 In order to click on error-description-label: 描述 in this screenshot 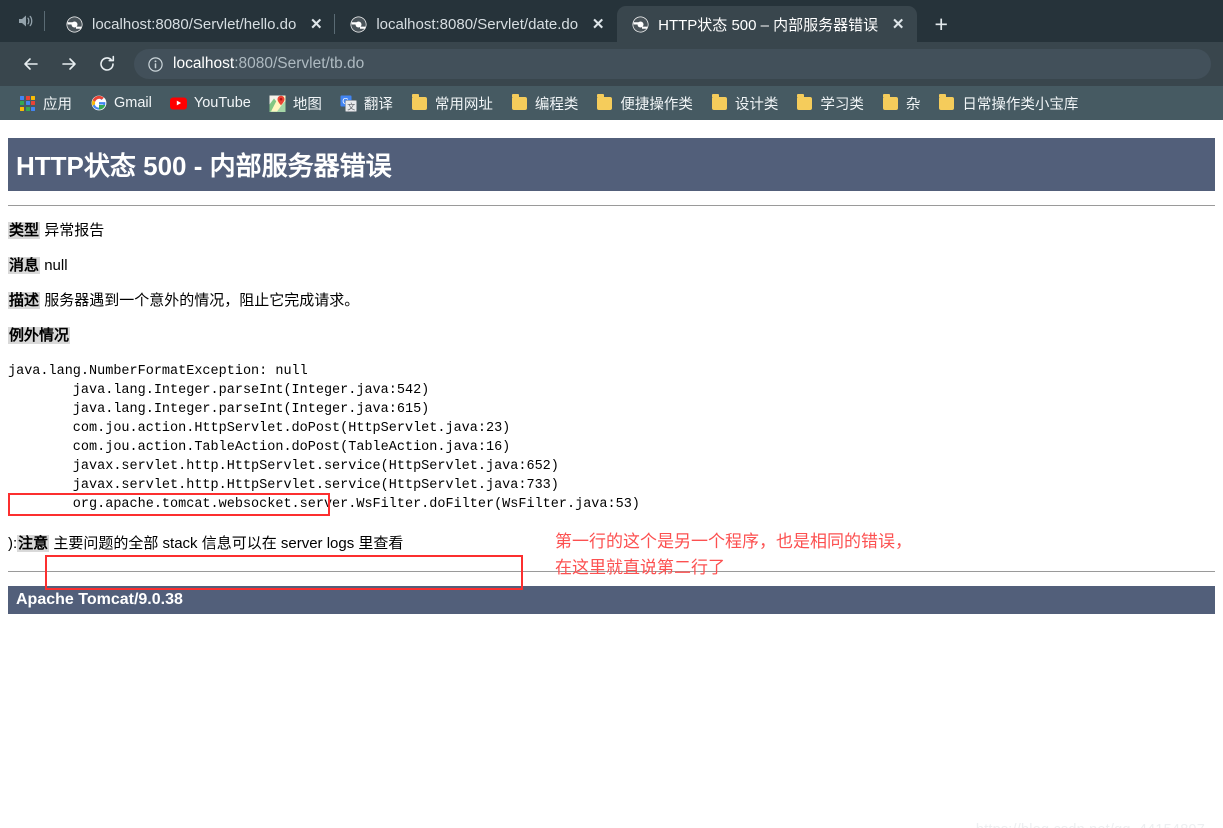, I will do `click(24, 300)`.